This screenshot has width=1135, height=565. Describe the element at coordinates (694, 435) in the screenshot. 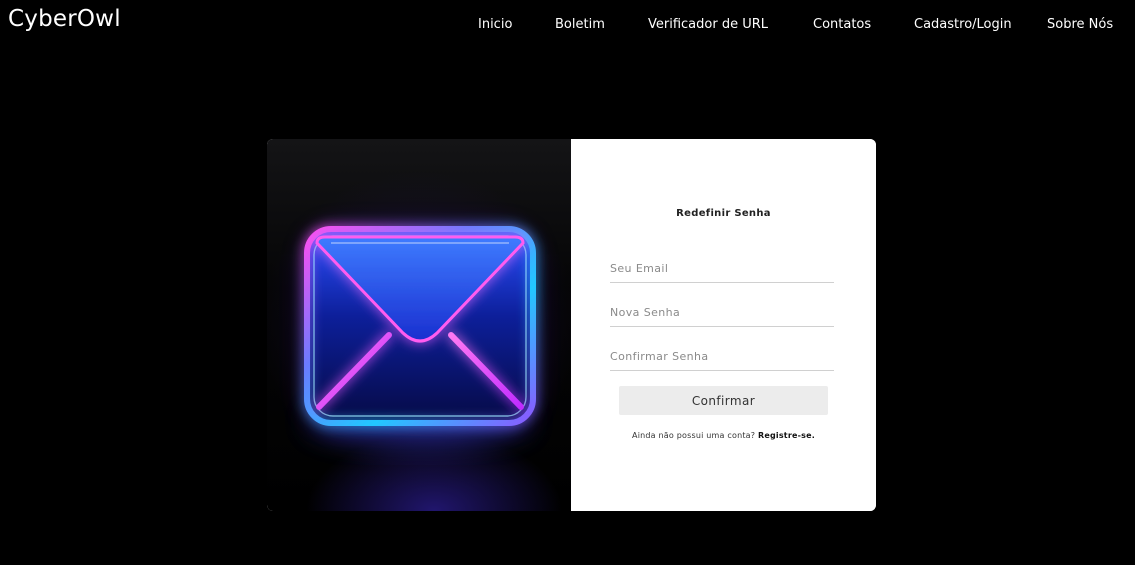

I see `no-account-text: Ainda não possui uma conta?` at that location.